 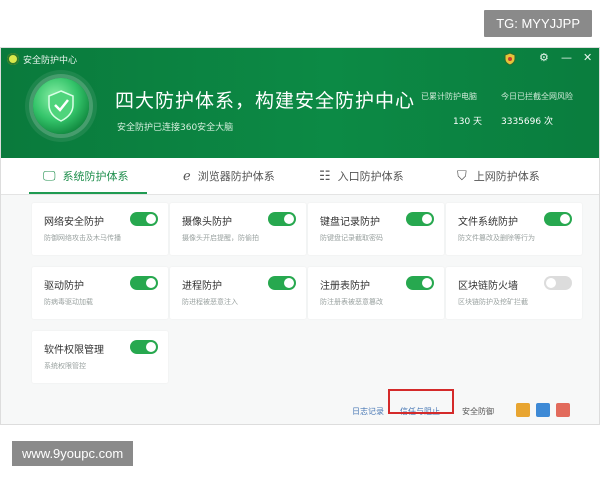 I want to click on card-name: 注册表防护, so click(x=345, y=286).